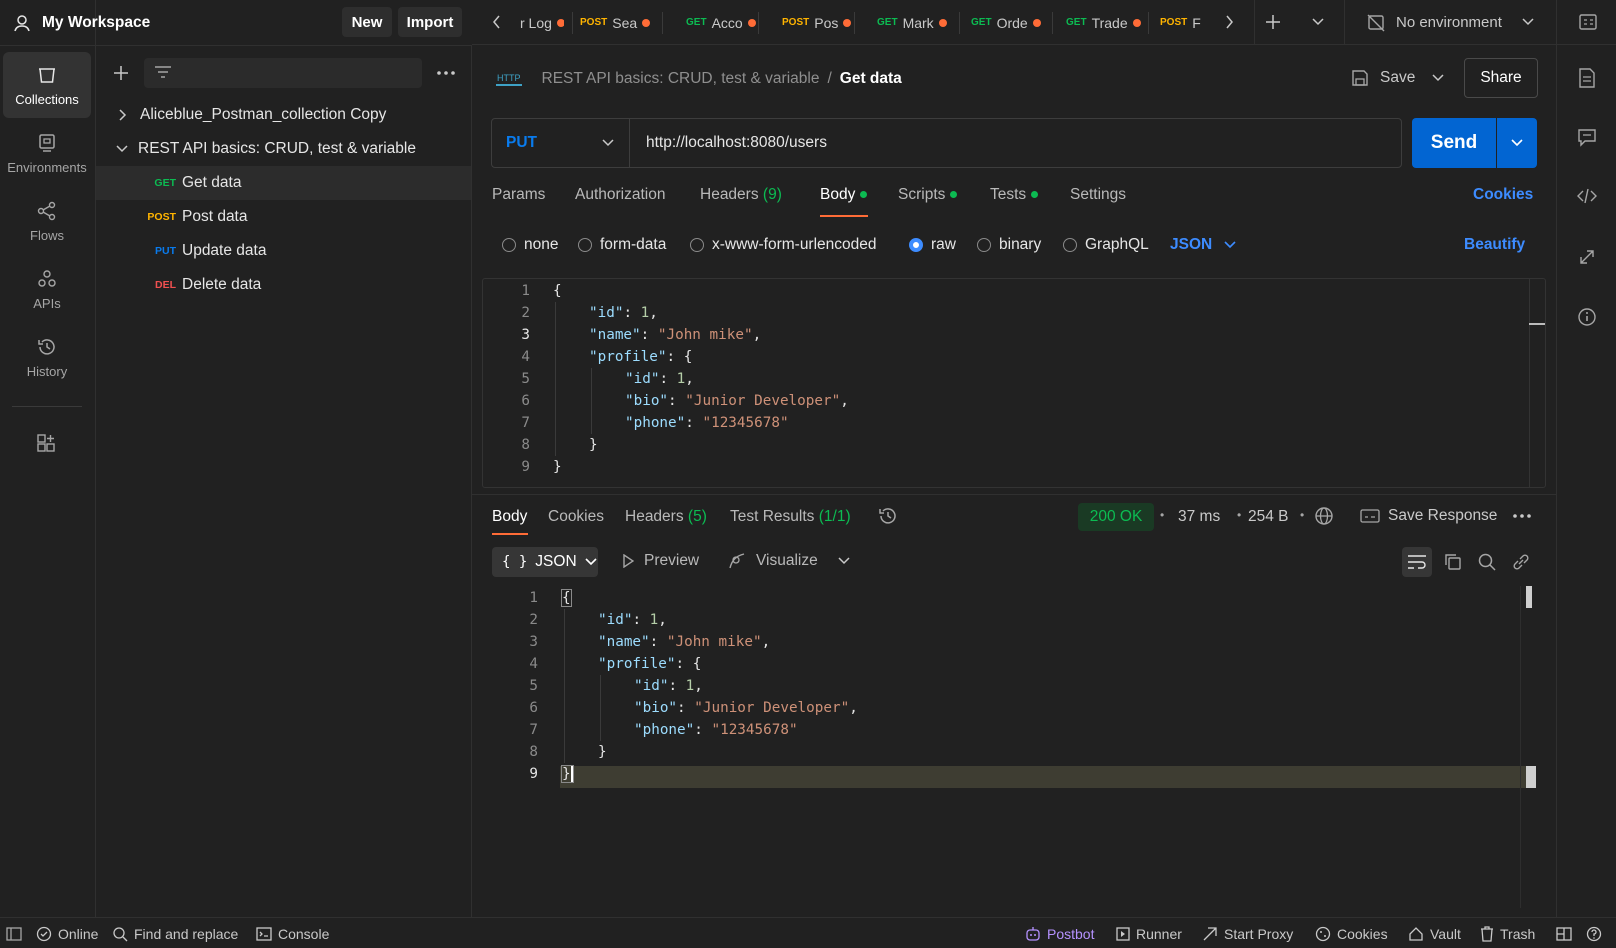 Image resolution: width=1616 pixels, height=948 pixels. Describe the element at coordinates (783, 245) in the screenshot. I see `radio-urlencoded: x-www-form-urlencoded` at that location.